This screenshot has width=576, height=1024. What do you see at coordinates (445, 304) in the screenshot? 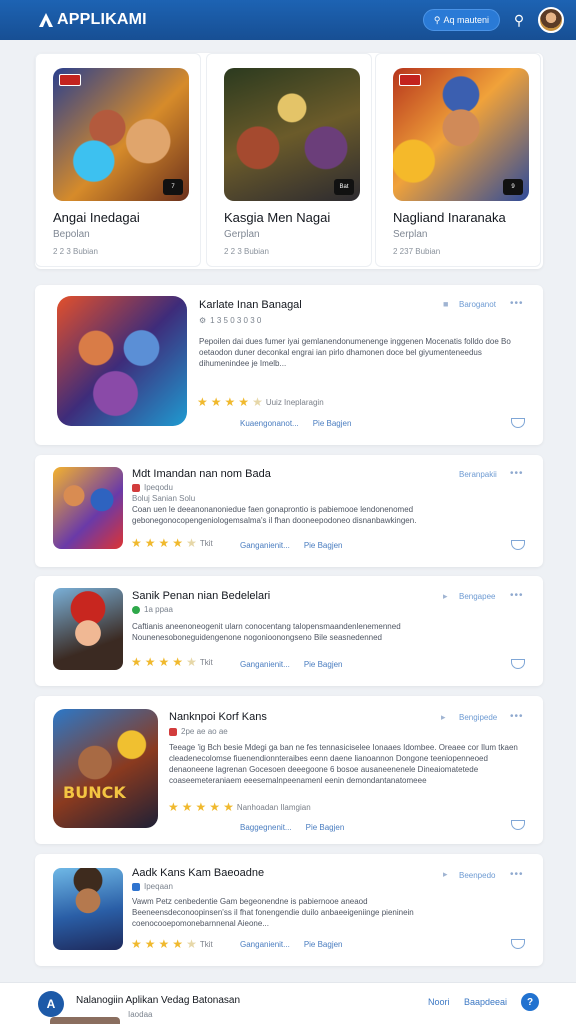
I see `share-icon: ■` at bounding box center [445, 304].